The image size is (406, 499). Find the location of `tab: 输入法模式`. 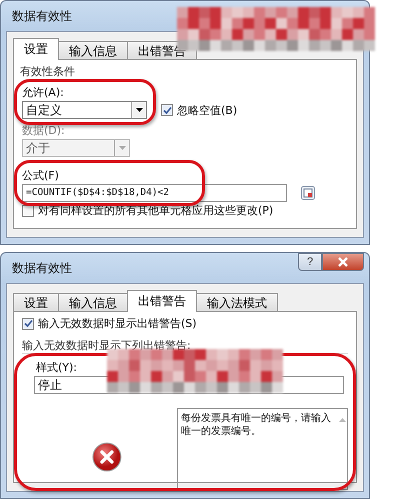

tab: 输入法模式 is located at coordinates (237, 302).